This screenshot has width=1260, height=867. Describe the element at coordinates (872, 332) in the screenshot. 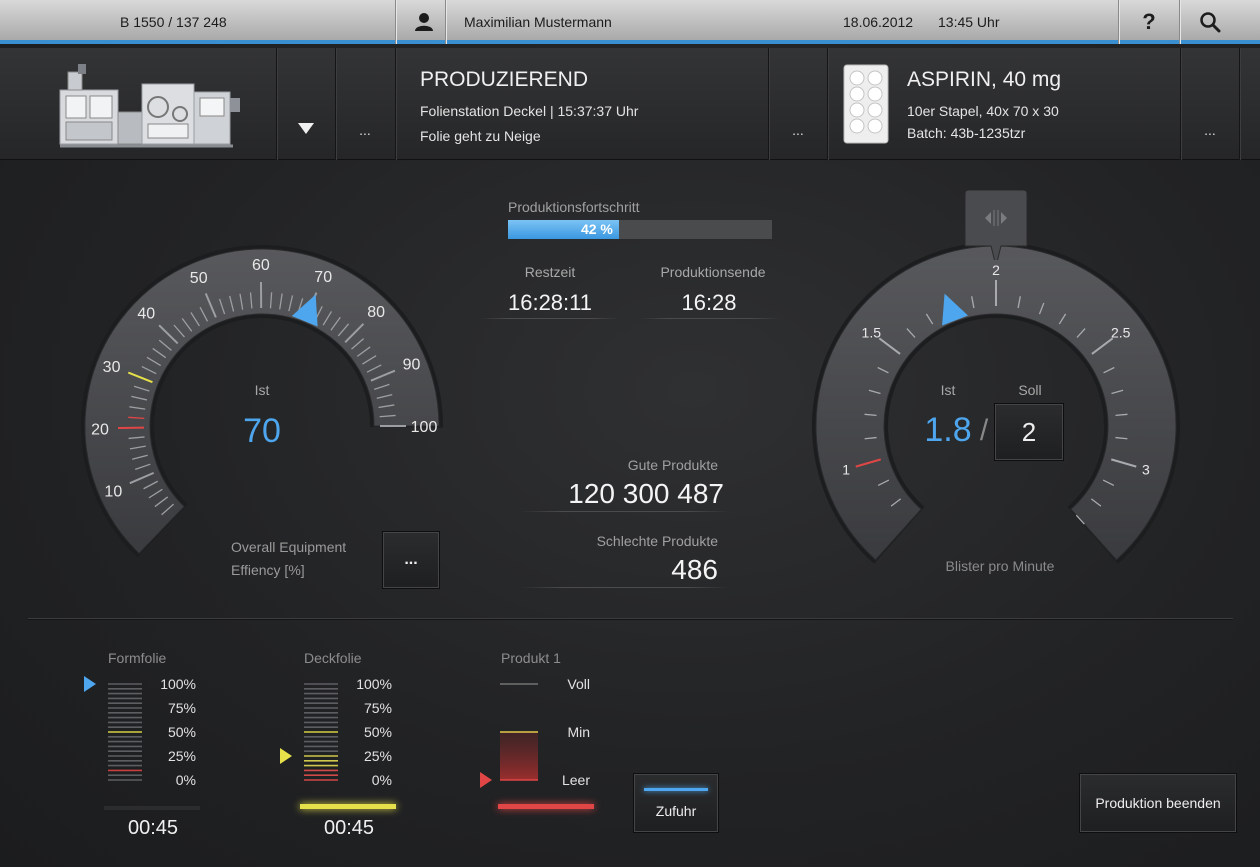

I see `speed-tick-label: 1.5` at that location.